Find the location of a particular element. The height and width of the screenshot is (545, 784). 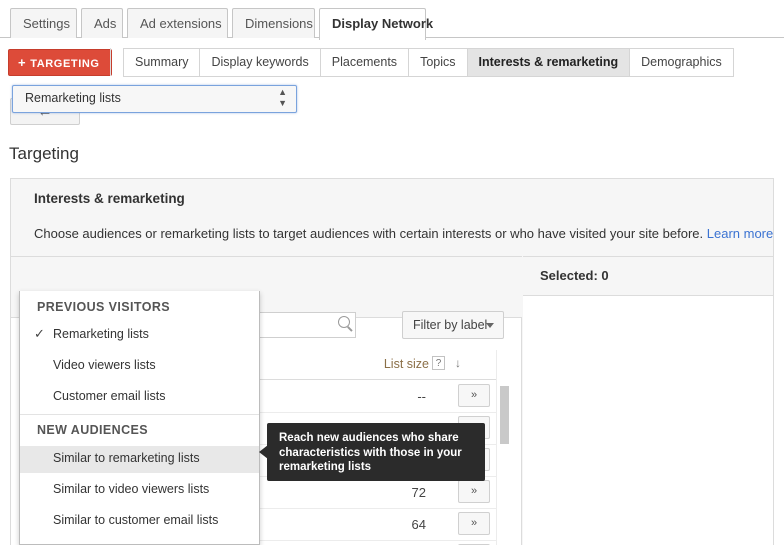

tab-display-network: Display Network is located at coordinates (376, 24).